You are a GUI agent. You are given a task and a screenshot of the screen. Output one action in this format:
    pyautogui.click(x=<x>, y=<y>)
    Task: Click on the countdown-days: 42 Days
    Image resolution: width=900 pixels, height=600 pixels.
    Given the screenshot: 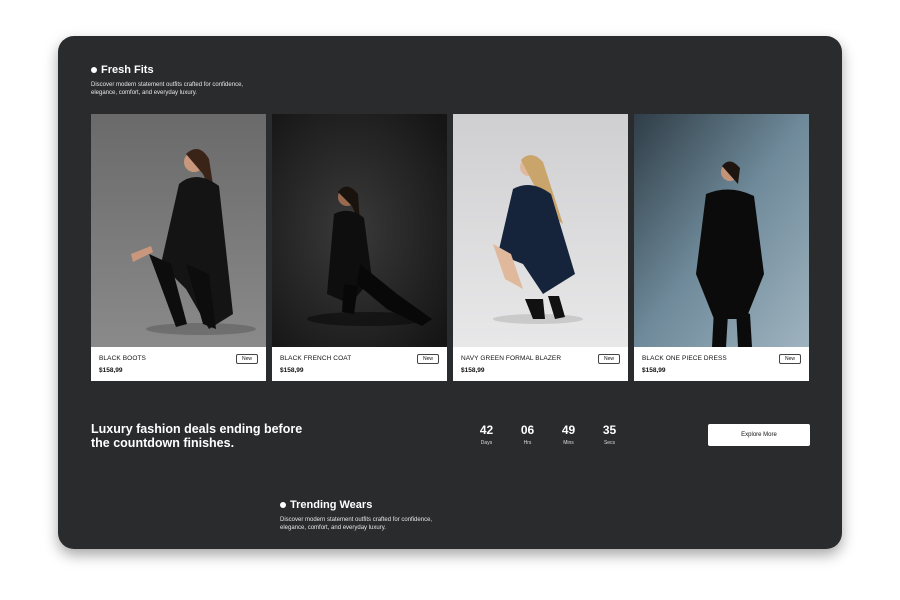 What is the action you would take?
    pyautogui.click(x=486, y=434)
    